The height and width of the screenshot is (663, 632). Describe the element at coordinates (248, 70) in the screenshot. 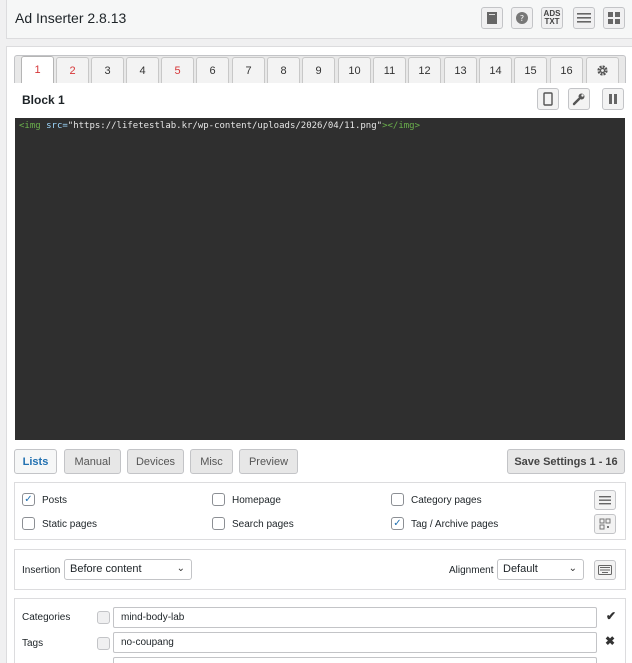

I see `tab-7: 7` at that location.